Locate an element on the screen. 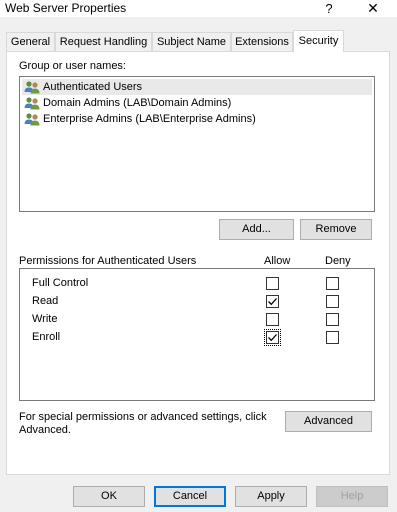 The image size is (397, 512). permissions-header: Permissions for Authenticated Users is located at coordinates (108, 261).